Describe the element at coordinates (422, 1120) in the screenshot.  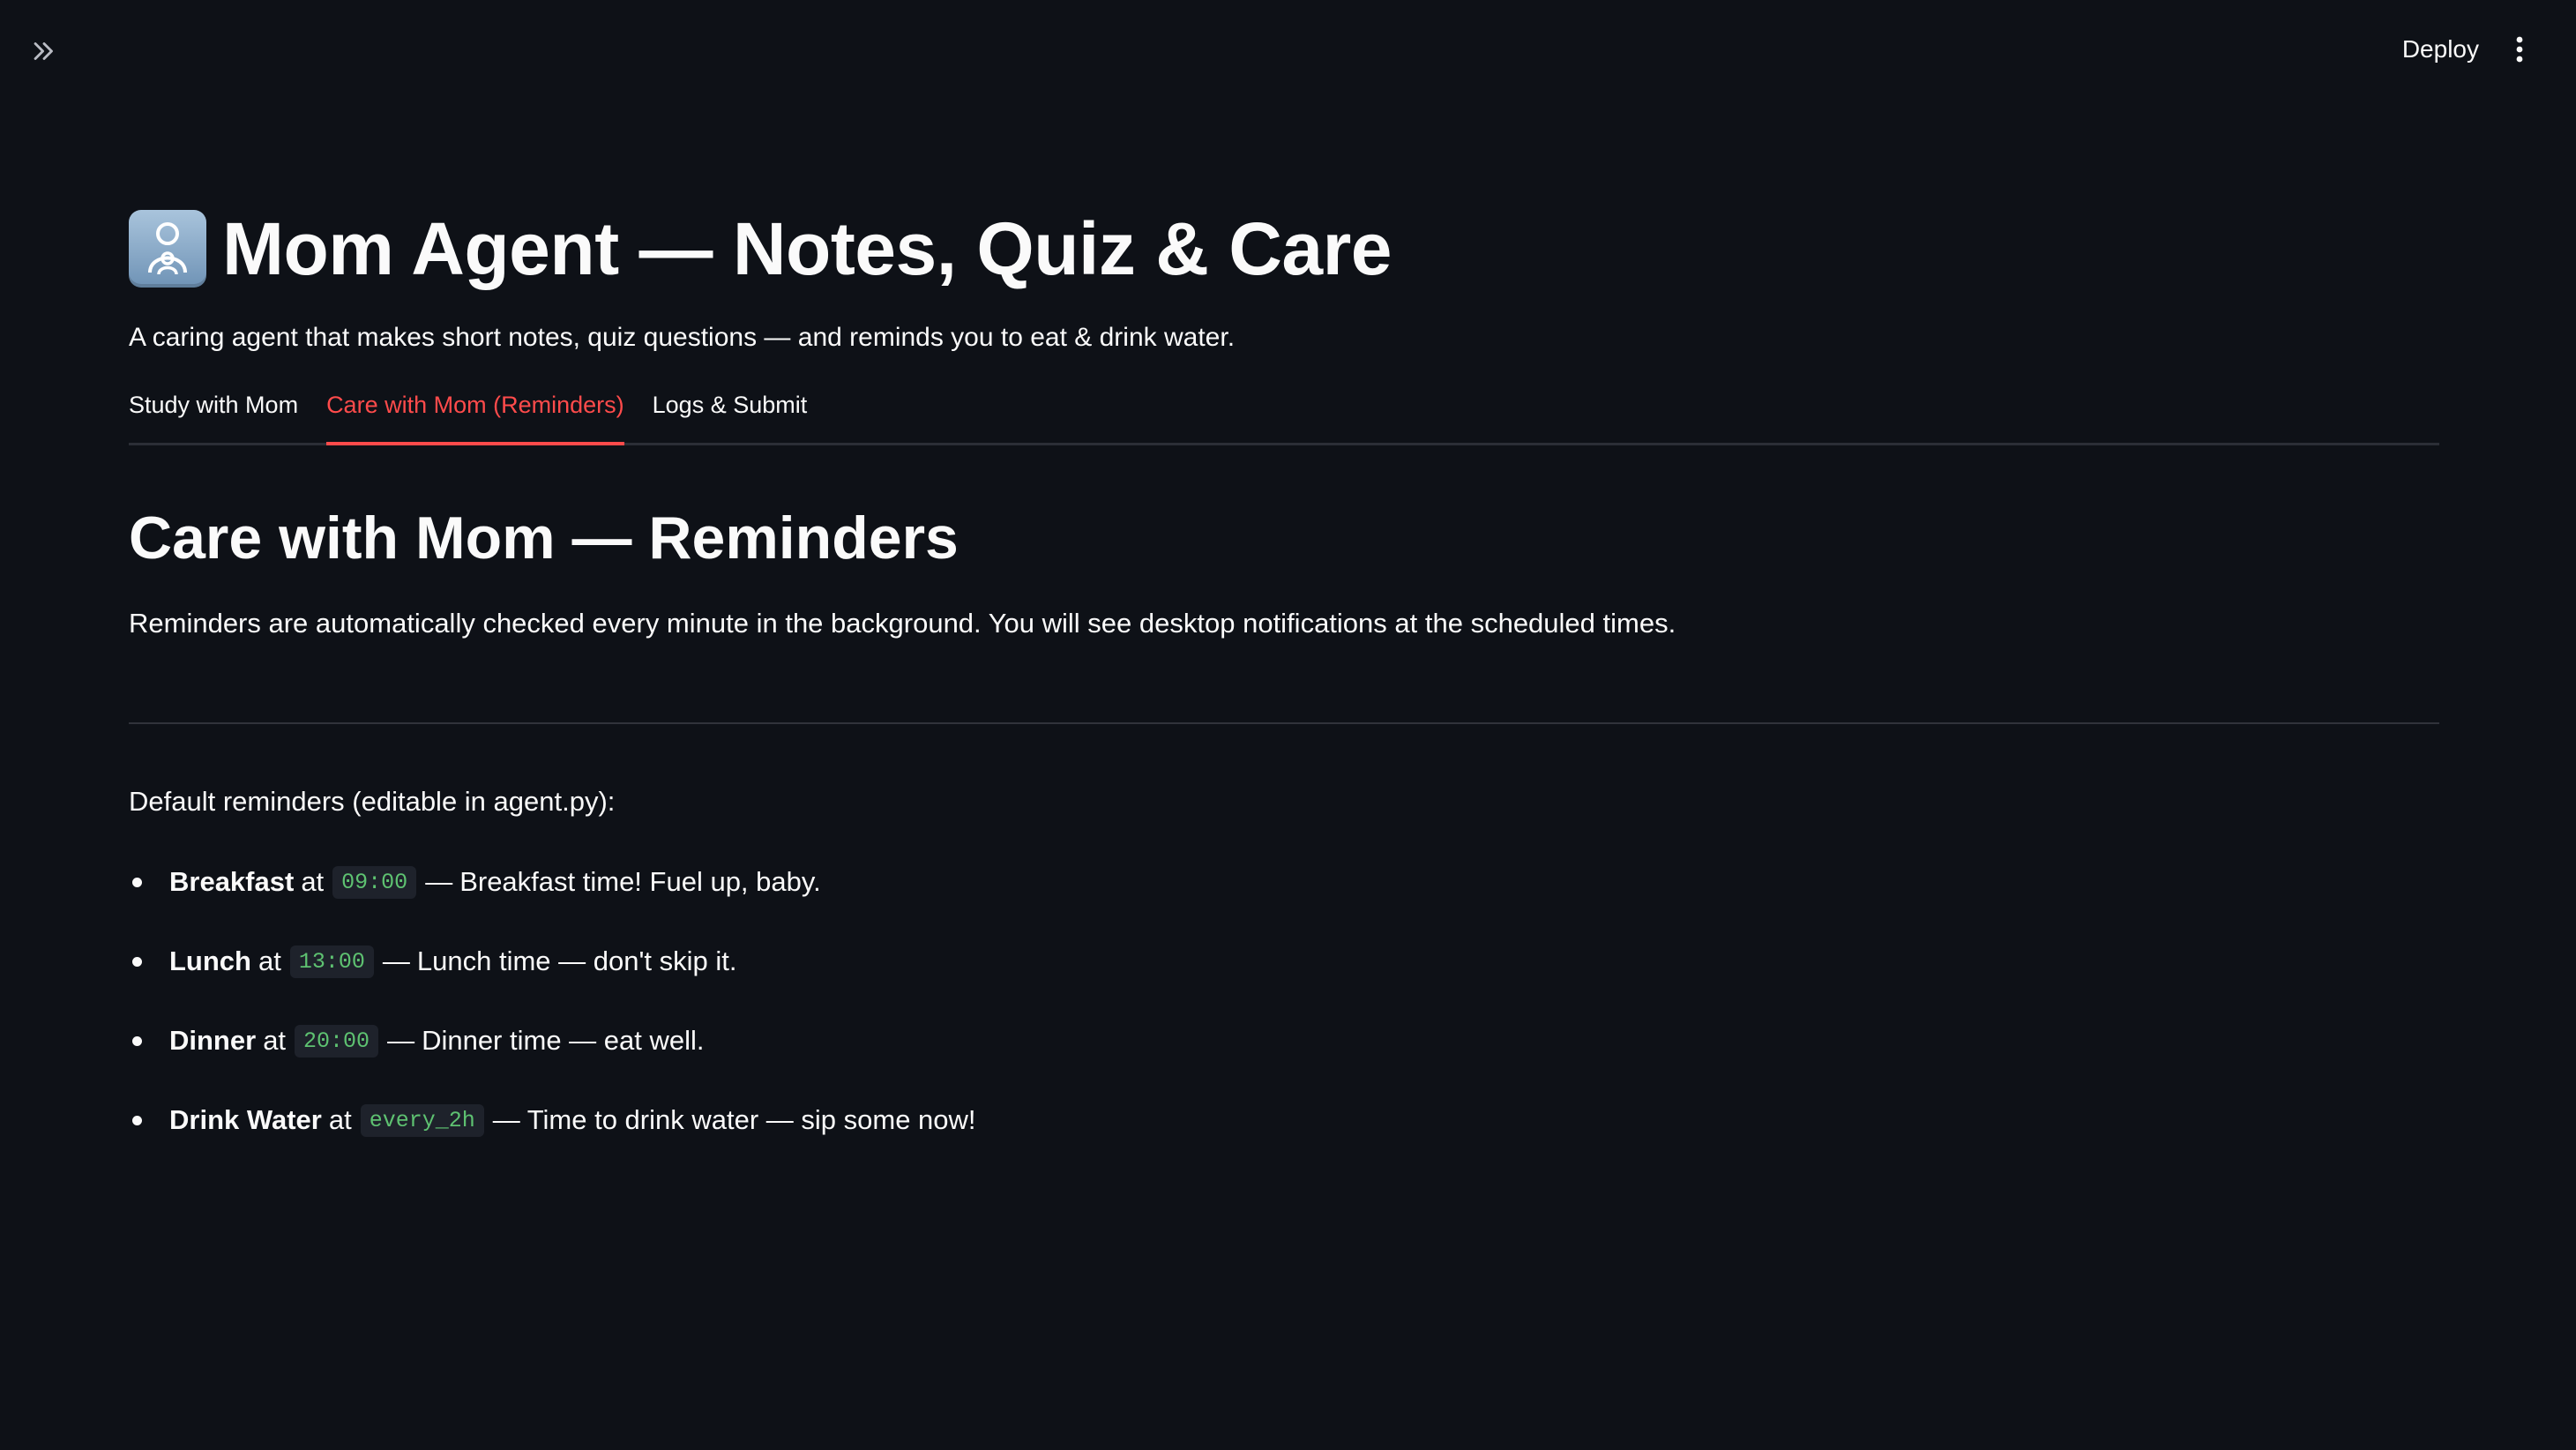
I see `reminder-time-code: every_2h` at that location.